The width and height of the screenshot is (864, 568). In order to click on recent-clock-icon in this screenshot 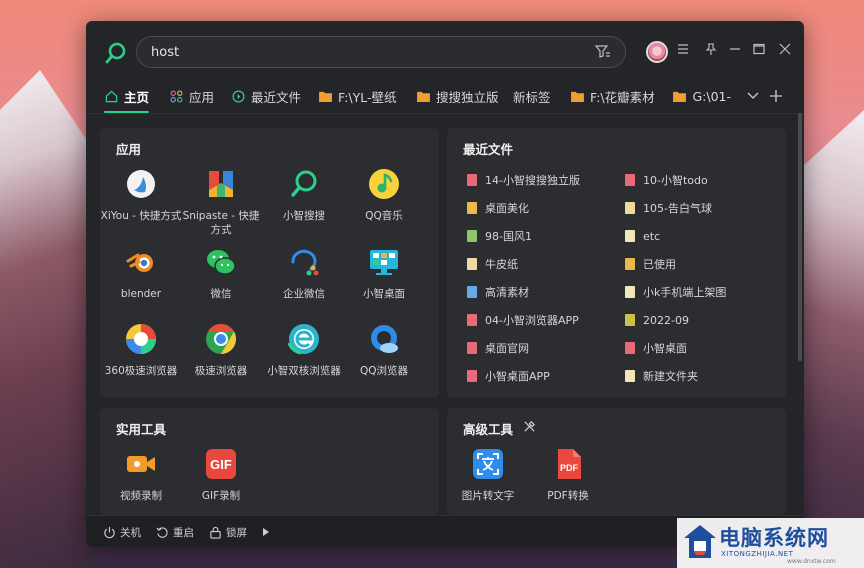, I will do `click(238, 96)`.